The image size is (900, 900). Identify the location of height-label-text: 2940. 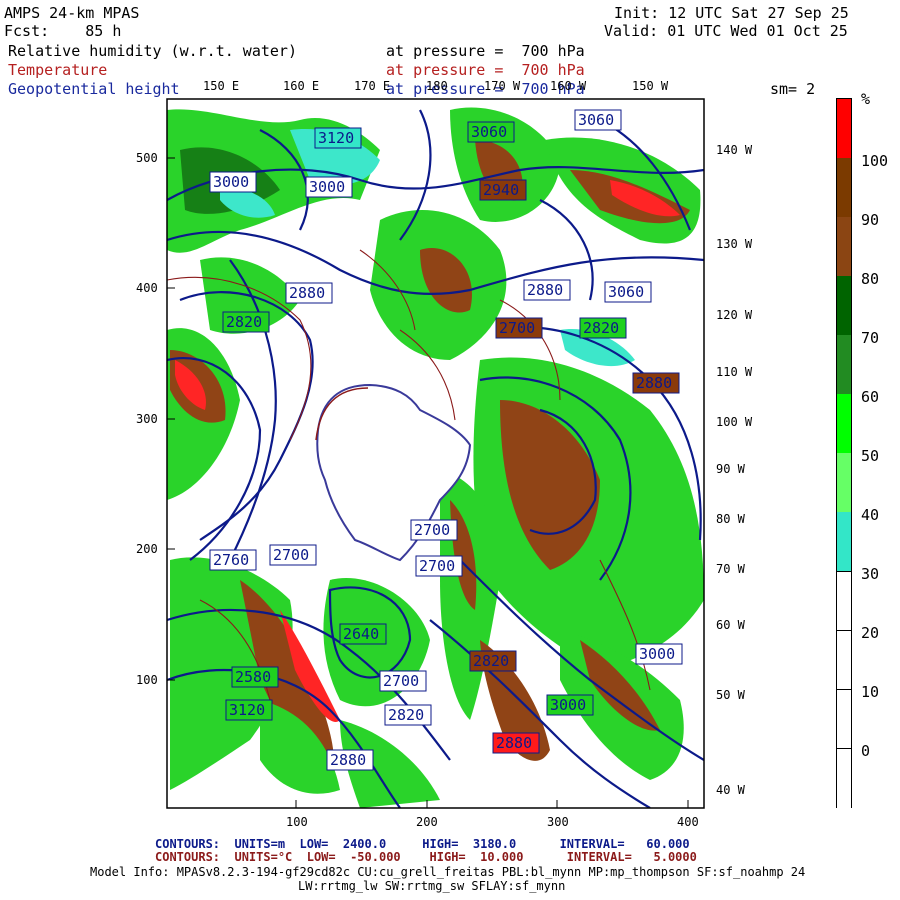
(501, 190).